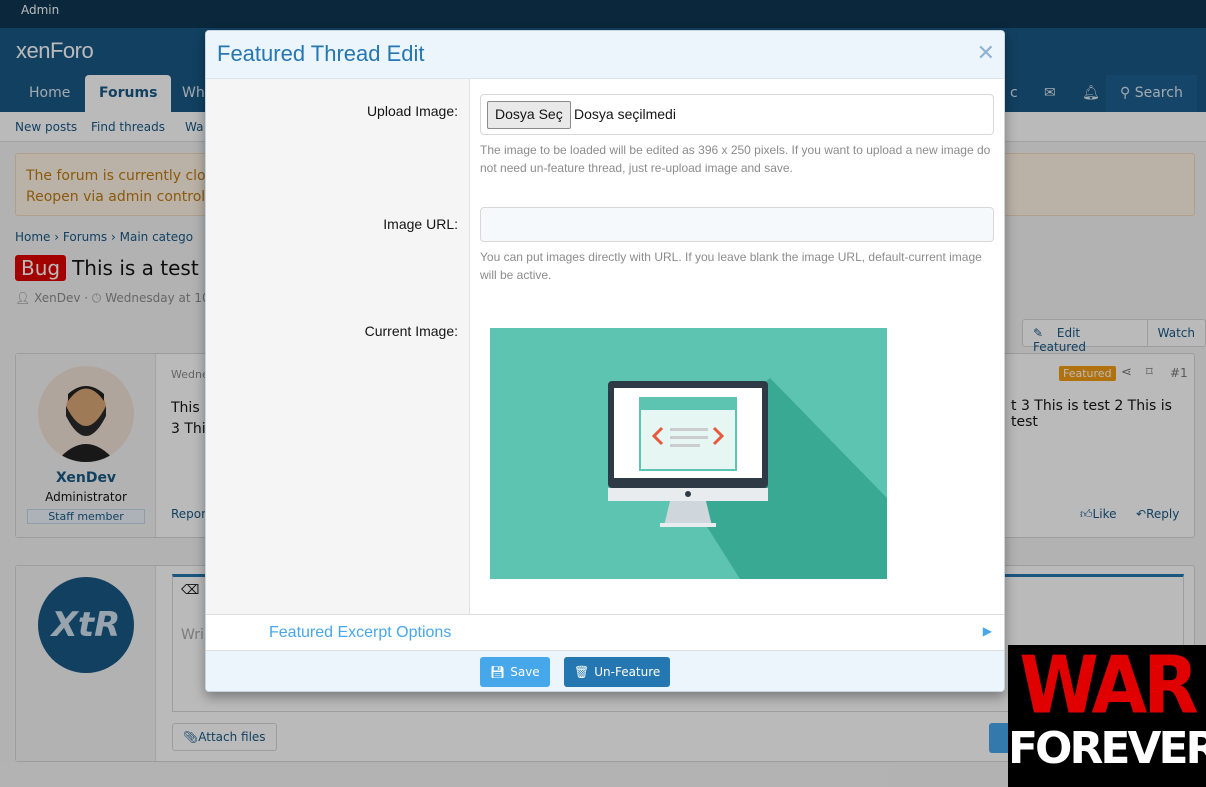 Image resolution: width=1206 pixels, height=787 pixels. I want to click on unfeature-button: 🗑︎ Un-Feature, so click(617, 672).